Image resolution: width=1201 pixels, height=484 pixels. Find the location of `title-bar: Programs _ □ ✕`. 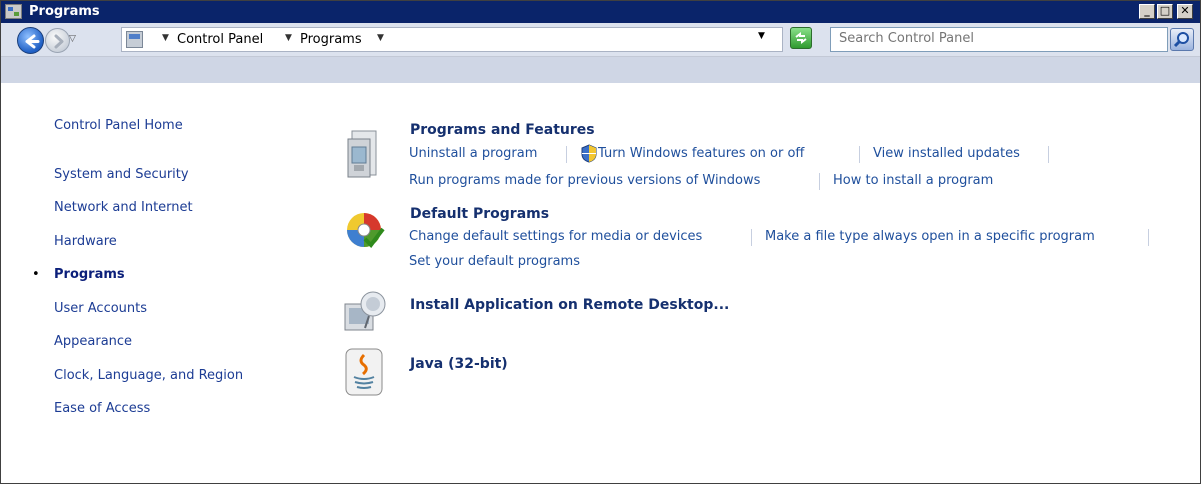

title-bar: Programs _ □ ✕ is located at coordinates (600, 12).